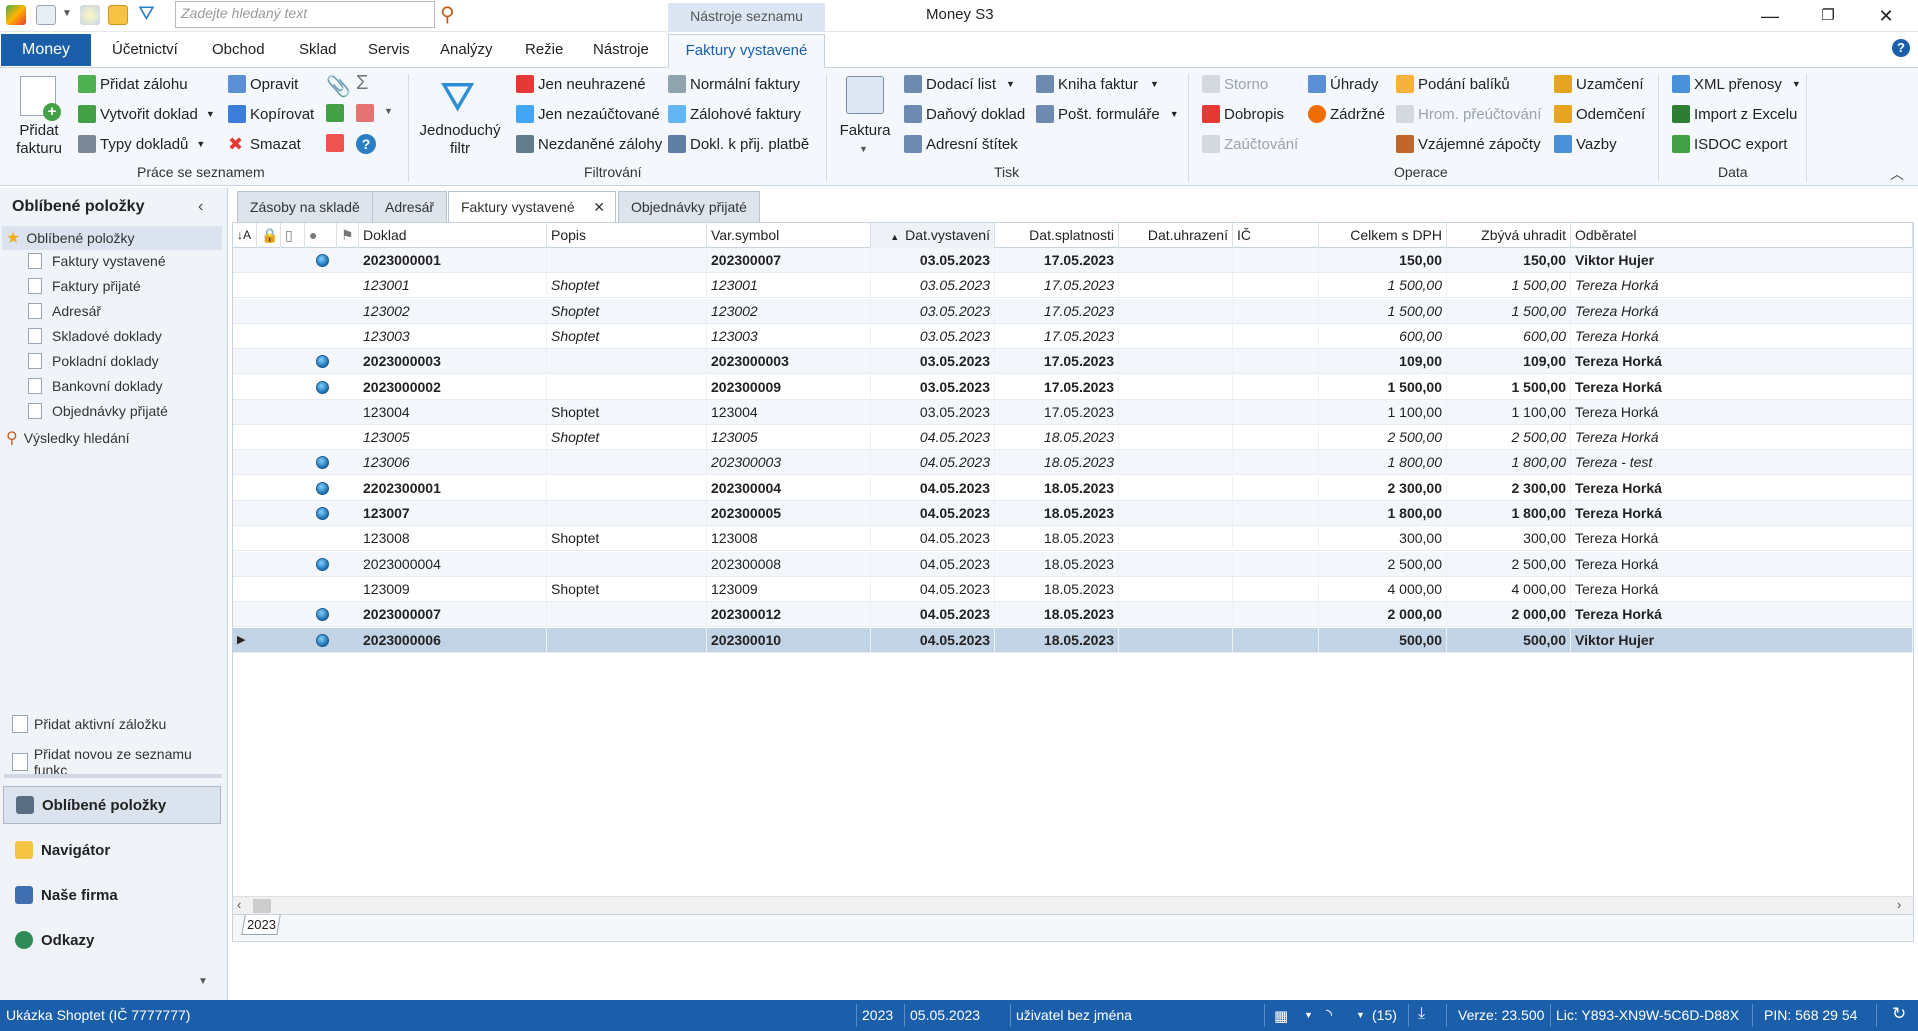 The width and height of the screenshot is (1918, 1031). What do you see at coordinates (1383, 336) in the screenshot?
I see `table-cell-celkem: 600,00` at bounding box center [1383, 336].